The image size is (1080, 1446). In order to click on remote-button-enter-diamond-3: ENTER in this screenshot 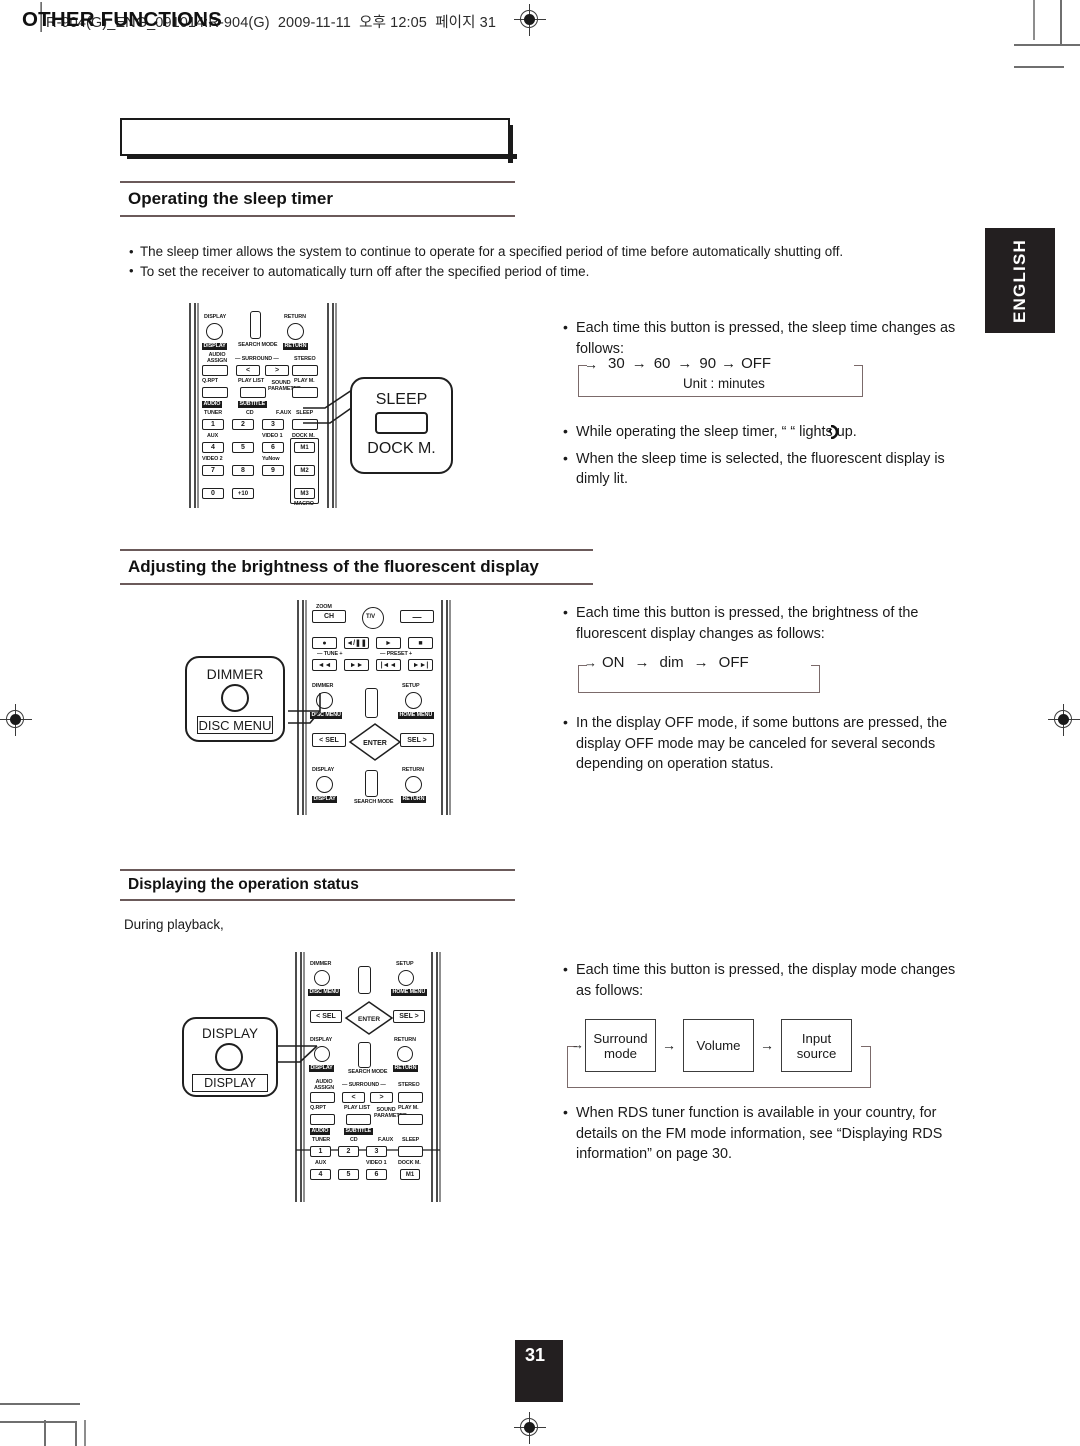, I will do `click(369, 1018)`.